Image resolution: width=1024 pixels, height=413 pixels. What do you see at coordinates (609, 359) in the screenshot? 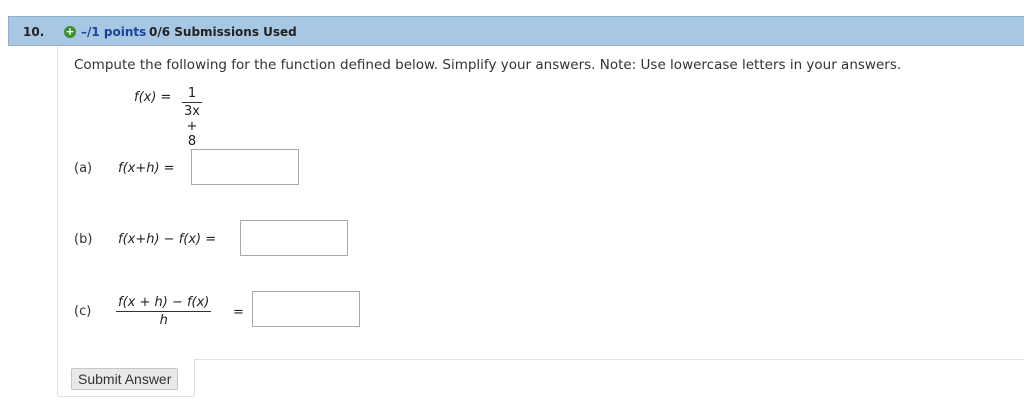
I see `divider` at bounding box center [609, 359].